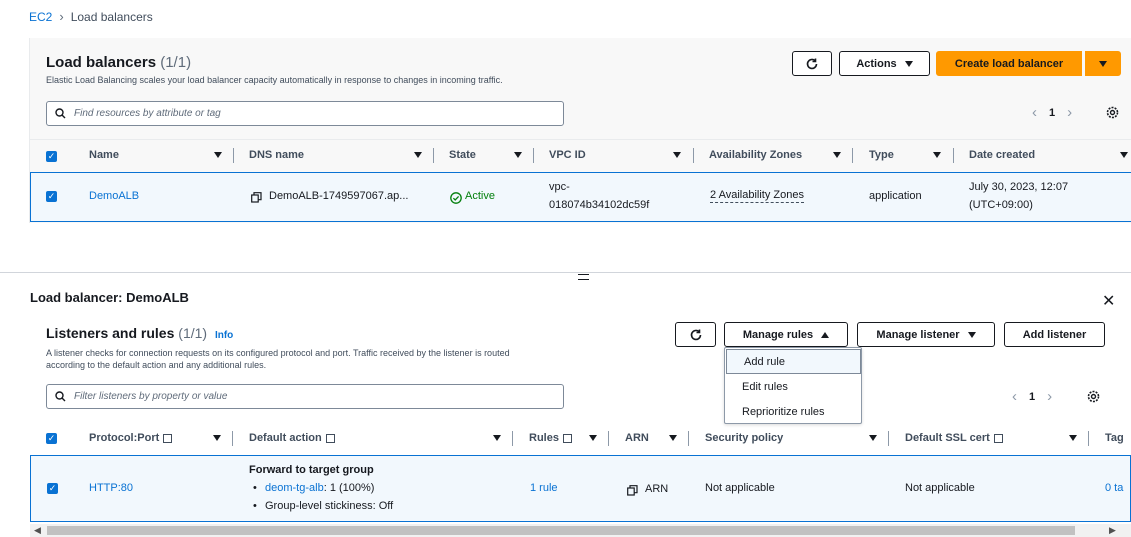 This screenshot has height=537, width=1131. Describe the element at coordinates (918, 334) in the screenshot. I see `manage-listener-label: Manage listener` at that location.